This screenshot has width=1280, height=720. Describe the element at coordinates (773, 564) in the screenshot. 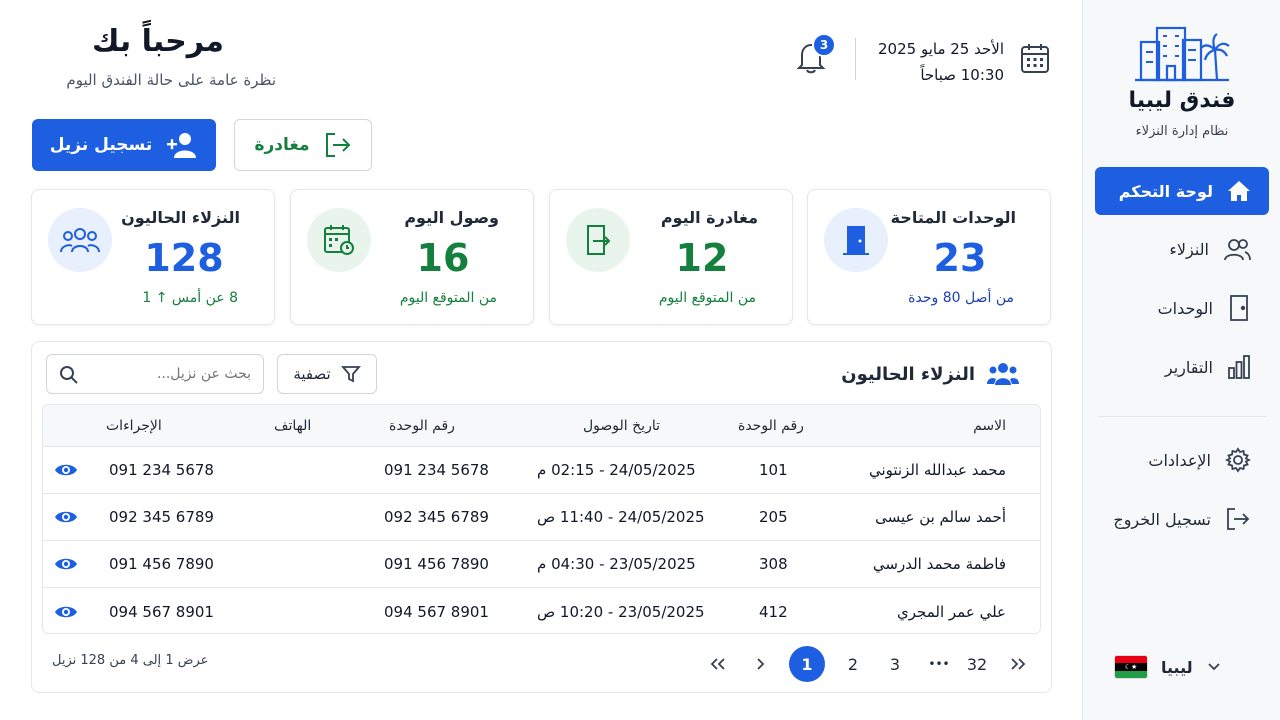

I see `unit-number: 308` at that location.